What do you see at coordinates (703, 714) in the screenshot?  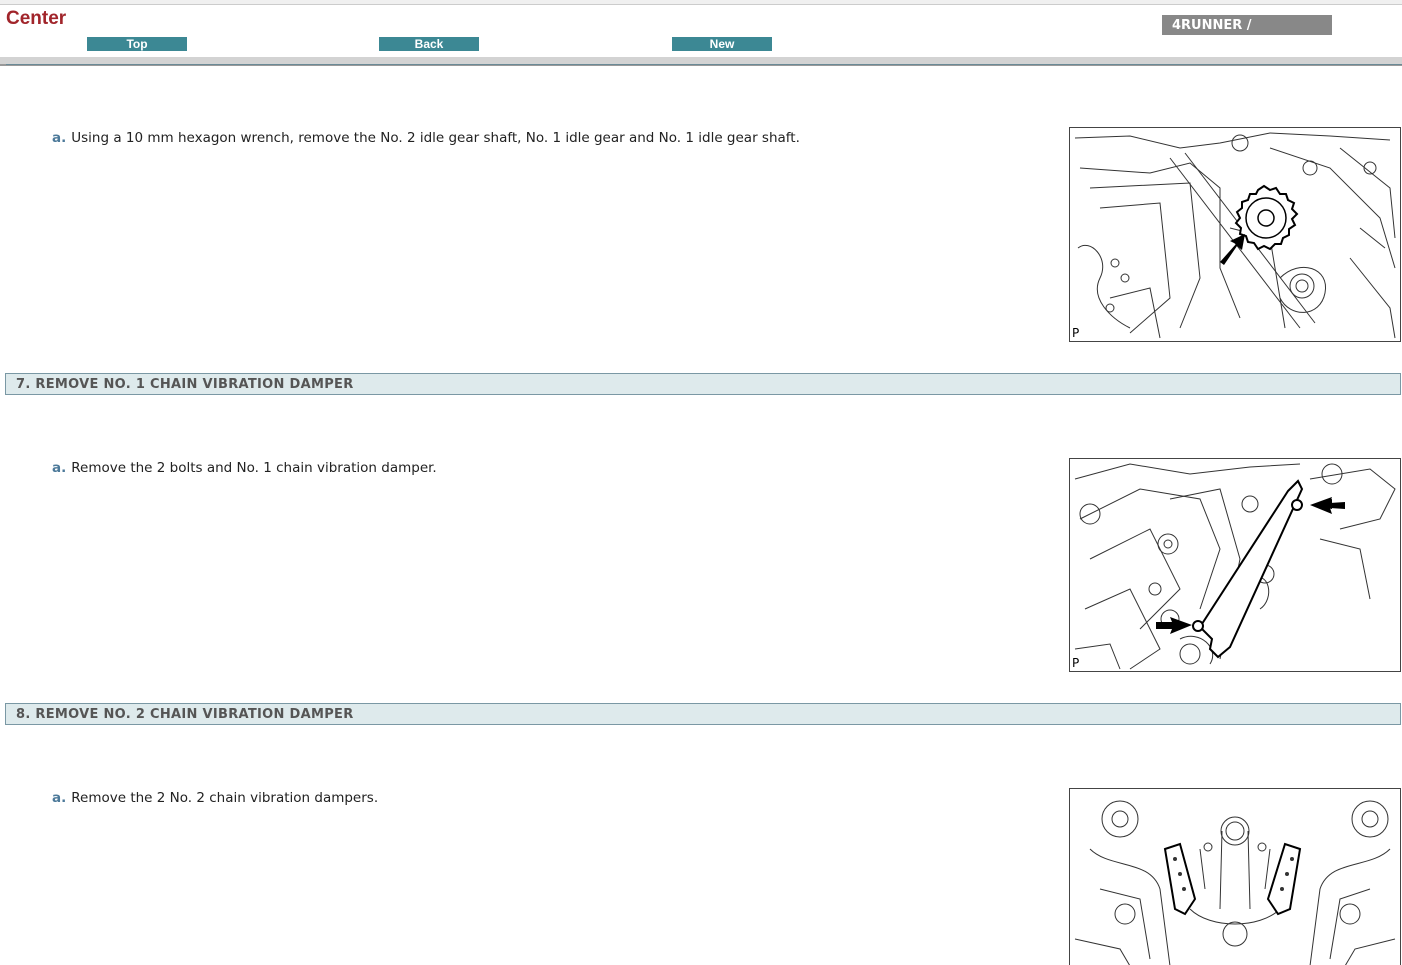 I see `section-8-header: 8. REMOVE NO. 2 CHAIN VIBRATION DAMPER` at bounding box center [703, 714].